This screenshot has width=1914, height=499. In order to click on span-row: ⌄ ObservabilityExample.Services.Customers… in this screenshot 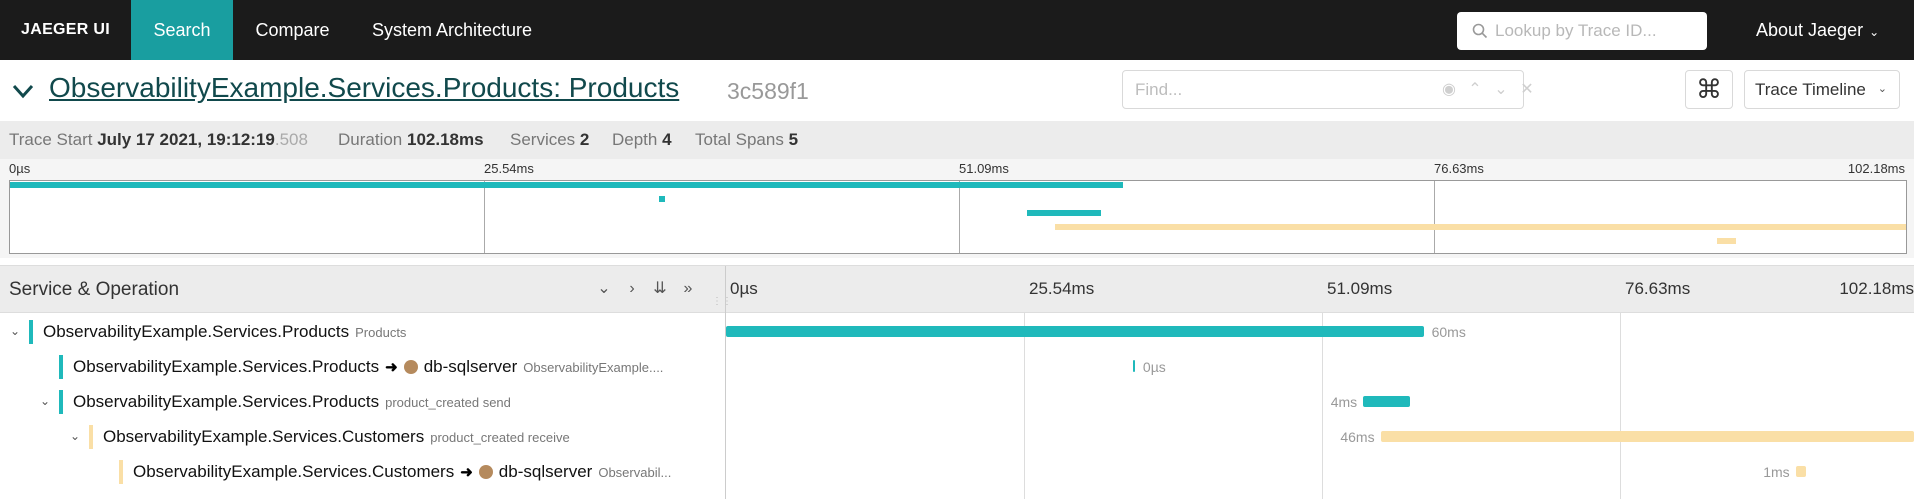, I will do `click(957, 436)`.